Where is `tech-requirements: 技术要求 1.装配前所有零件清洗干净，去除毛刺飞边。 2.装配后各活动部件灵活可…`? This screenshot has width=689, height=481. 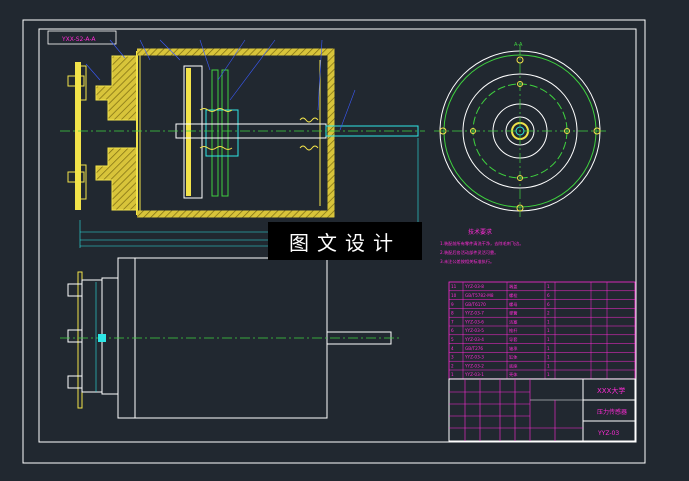 tech-requirements: 技术要求 1.装配前所有零件清洗干净，去除毛刺飞边。 2.装配后各活动部件灵活可… is located at coordinates (482, 246).